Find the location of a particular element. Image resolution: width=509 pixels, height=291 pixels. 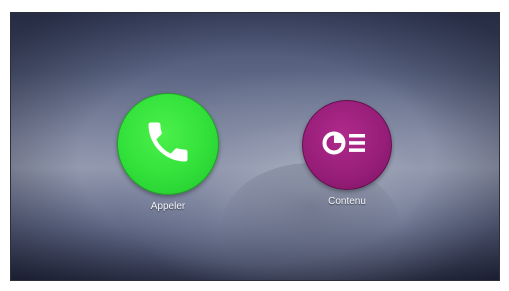

content-app-circle is located at coordinates (347, 145).